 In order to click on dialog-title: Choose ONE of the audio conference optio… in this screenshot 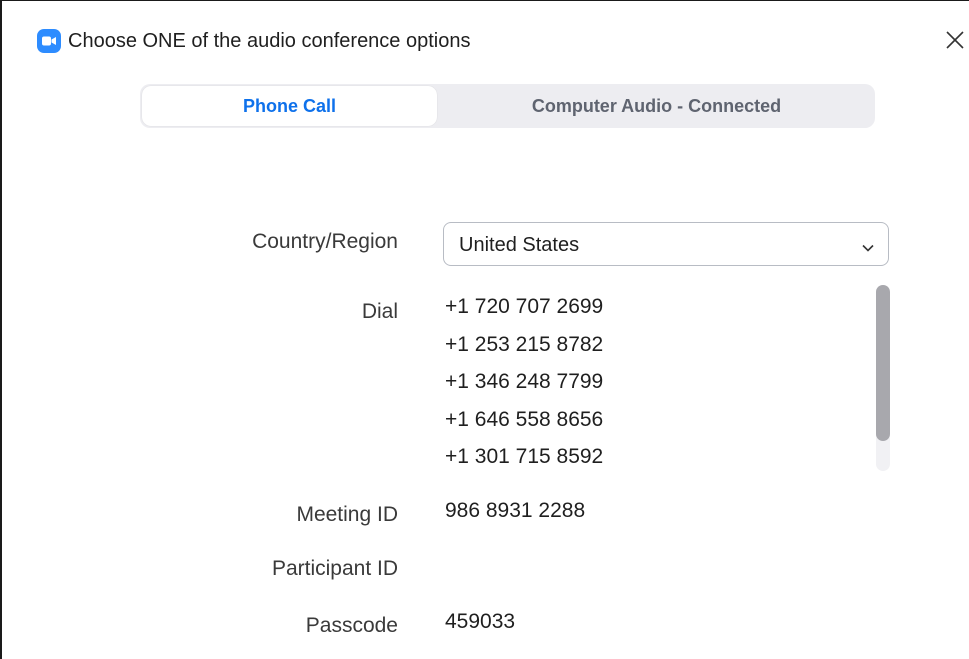, I will do `click(269, 41)`.